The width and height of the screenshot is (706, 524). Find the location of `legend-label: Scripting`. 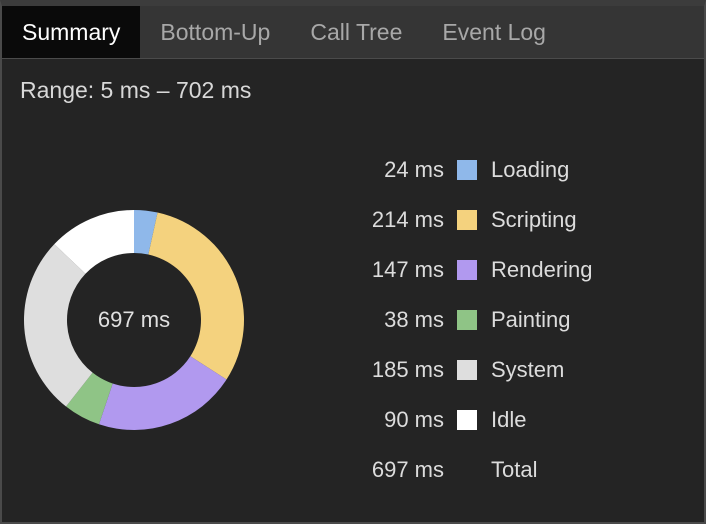

legend-label: Scripting is located at coordinates (534, 219).